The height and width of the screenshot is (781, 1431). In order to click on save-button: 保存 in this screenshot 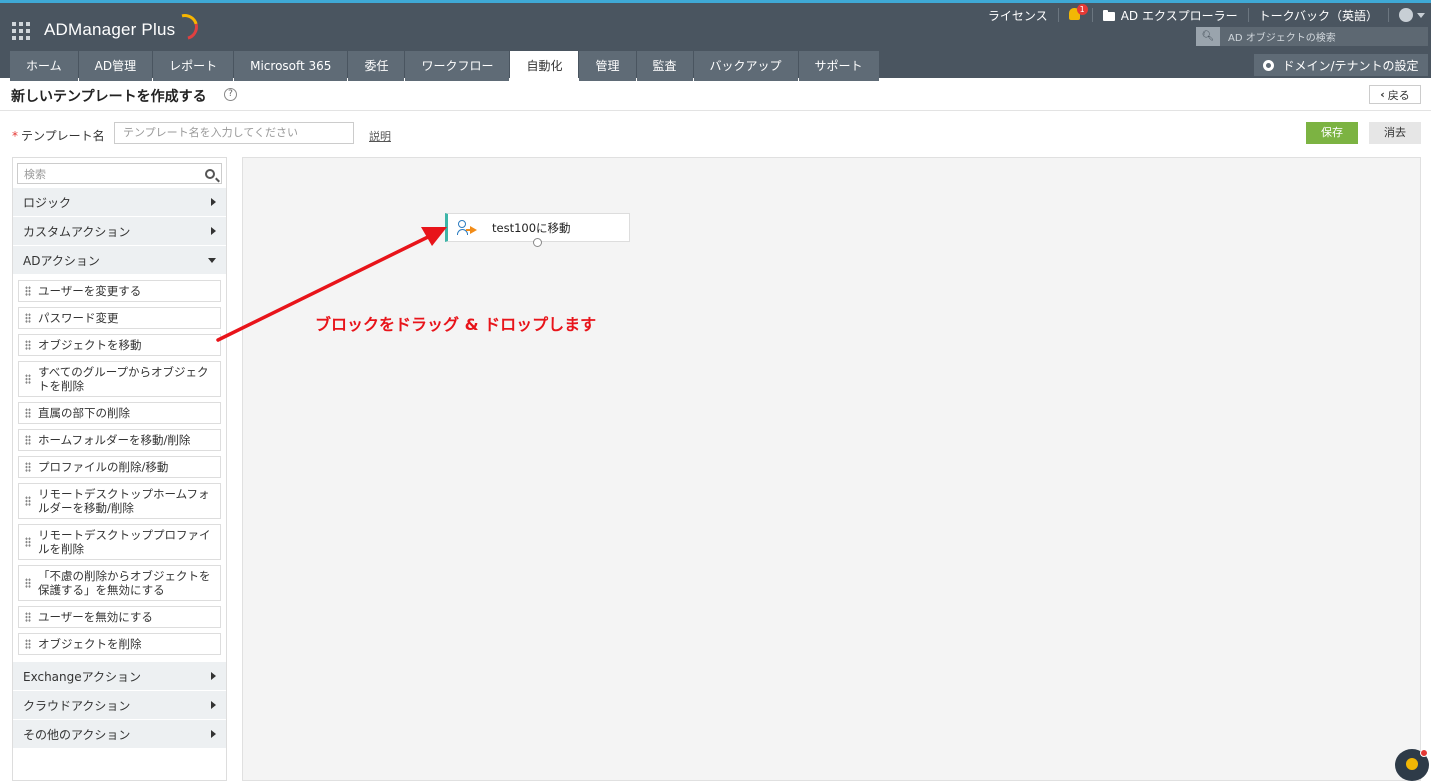, I will do `click(1332, 133)`.